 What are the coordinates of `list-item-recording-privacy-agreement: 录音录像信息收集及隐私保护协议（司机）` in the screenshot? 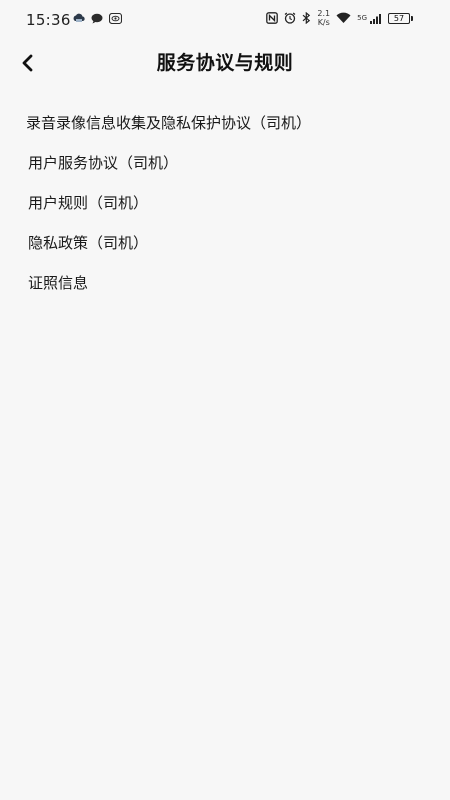 It's located at (225, 122).